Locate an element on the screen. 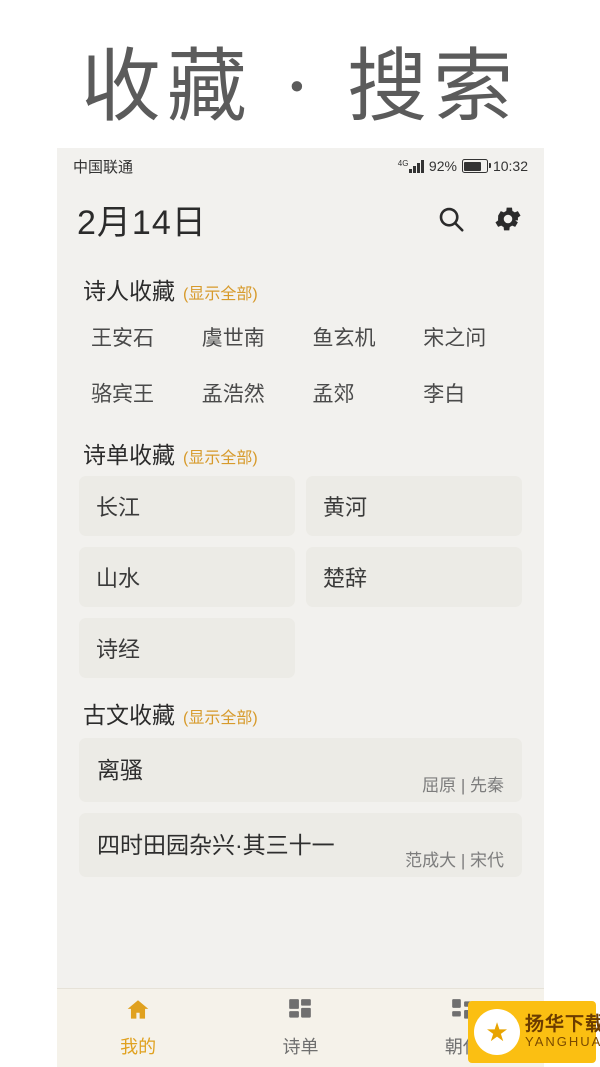 The width and height of the screenshot is (600, 1067). app-bar: 2月14日 is located at coordinates (300, 219).